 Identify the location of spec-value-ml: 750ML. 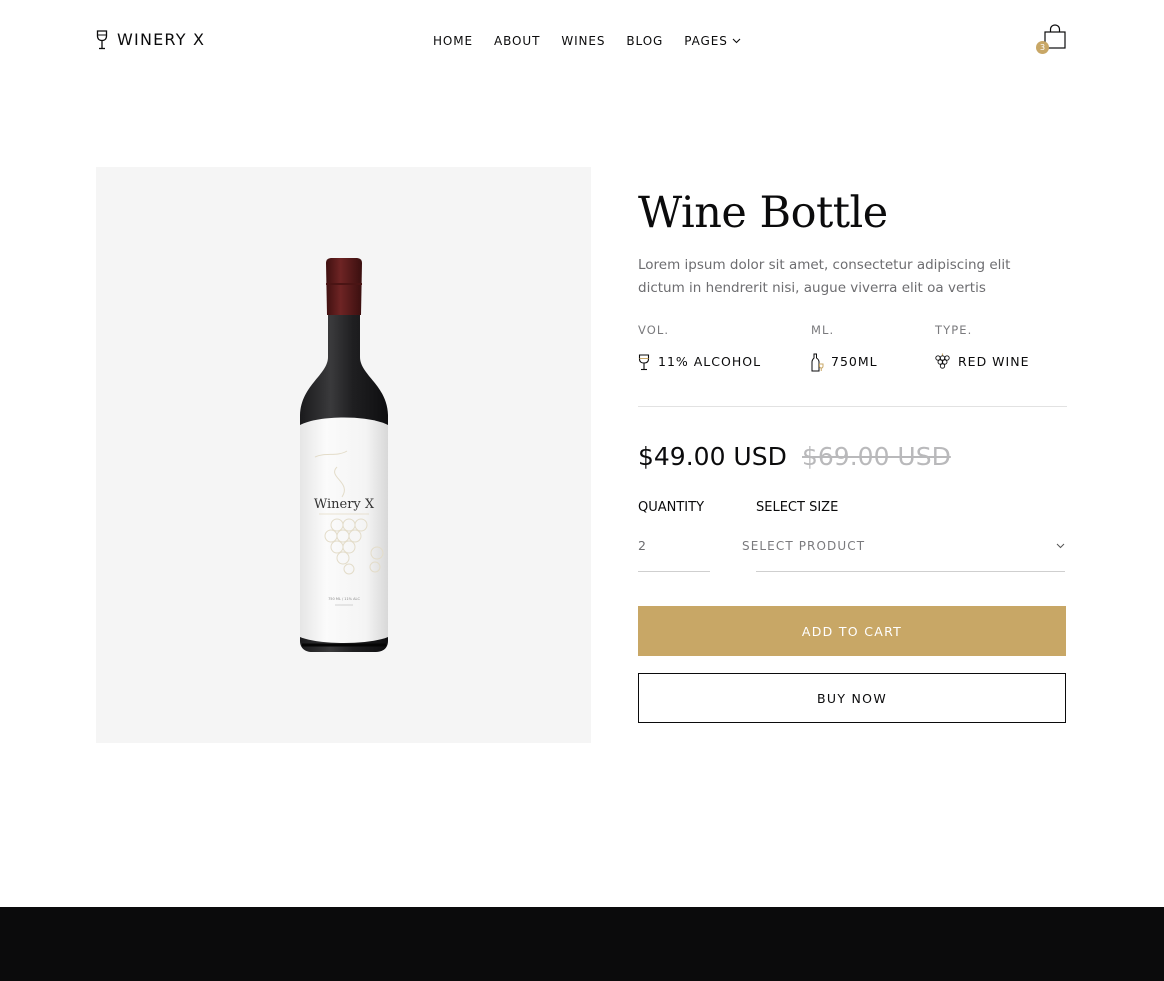
(844, 362).